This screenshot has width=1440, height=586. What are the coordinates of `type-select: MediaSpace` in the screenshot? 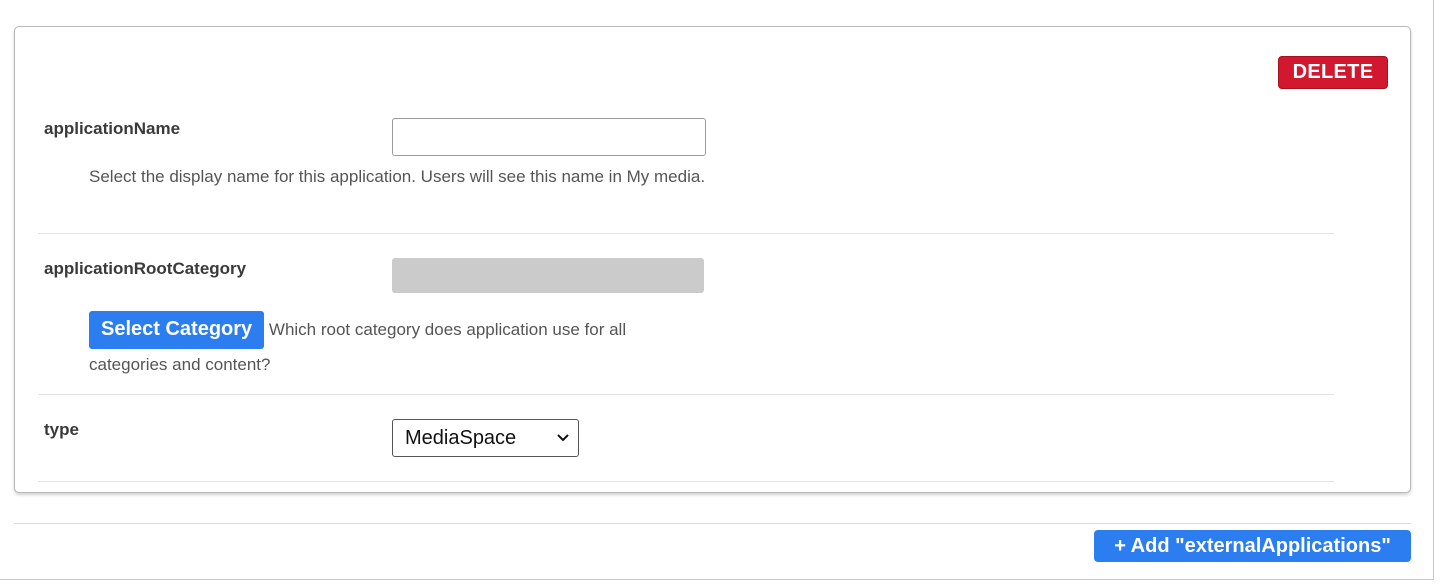 It's located at (485, 438).